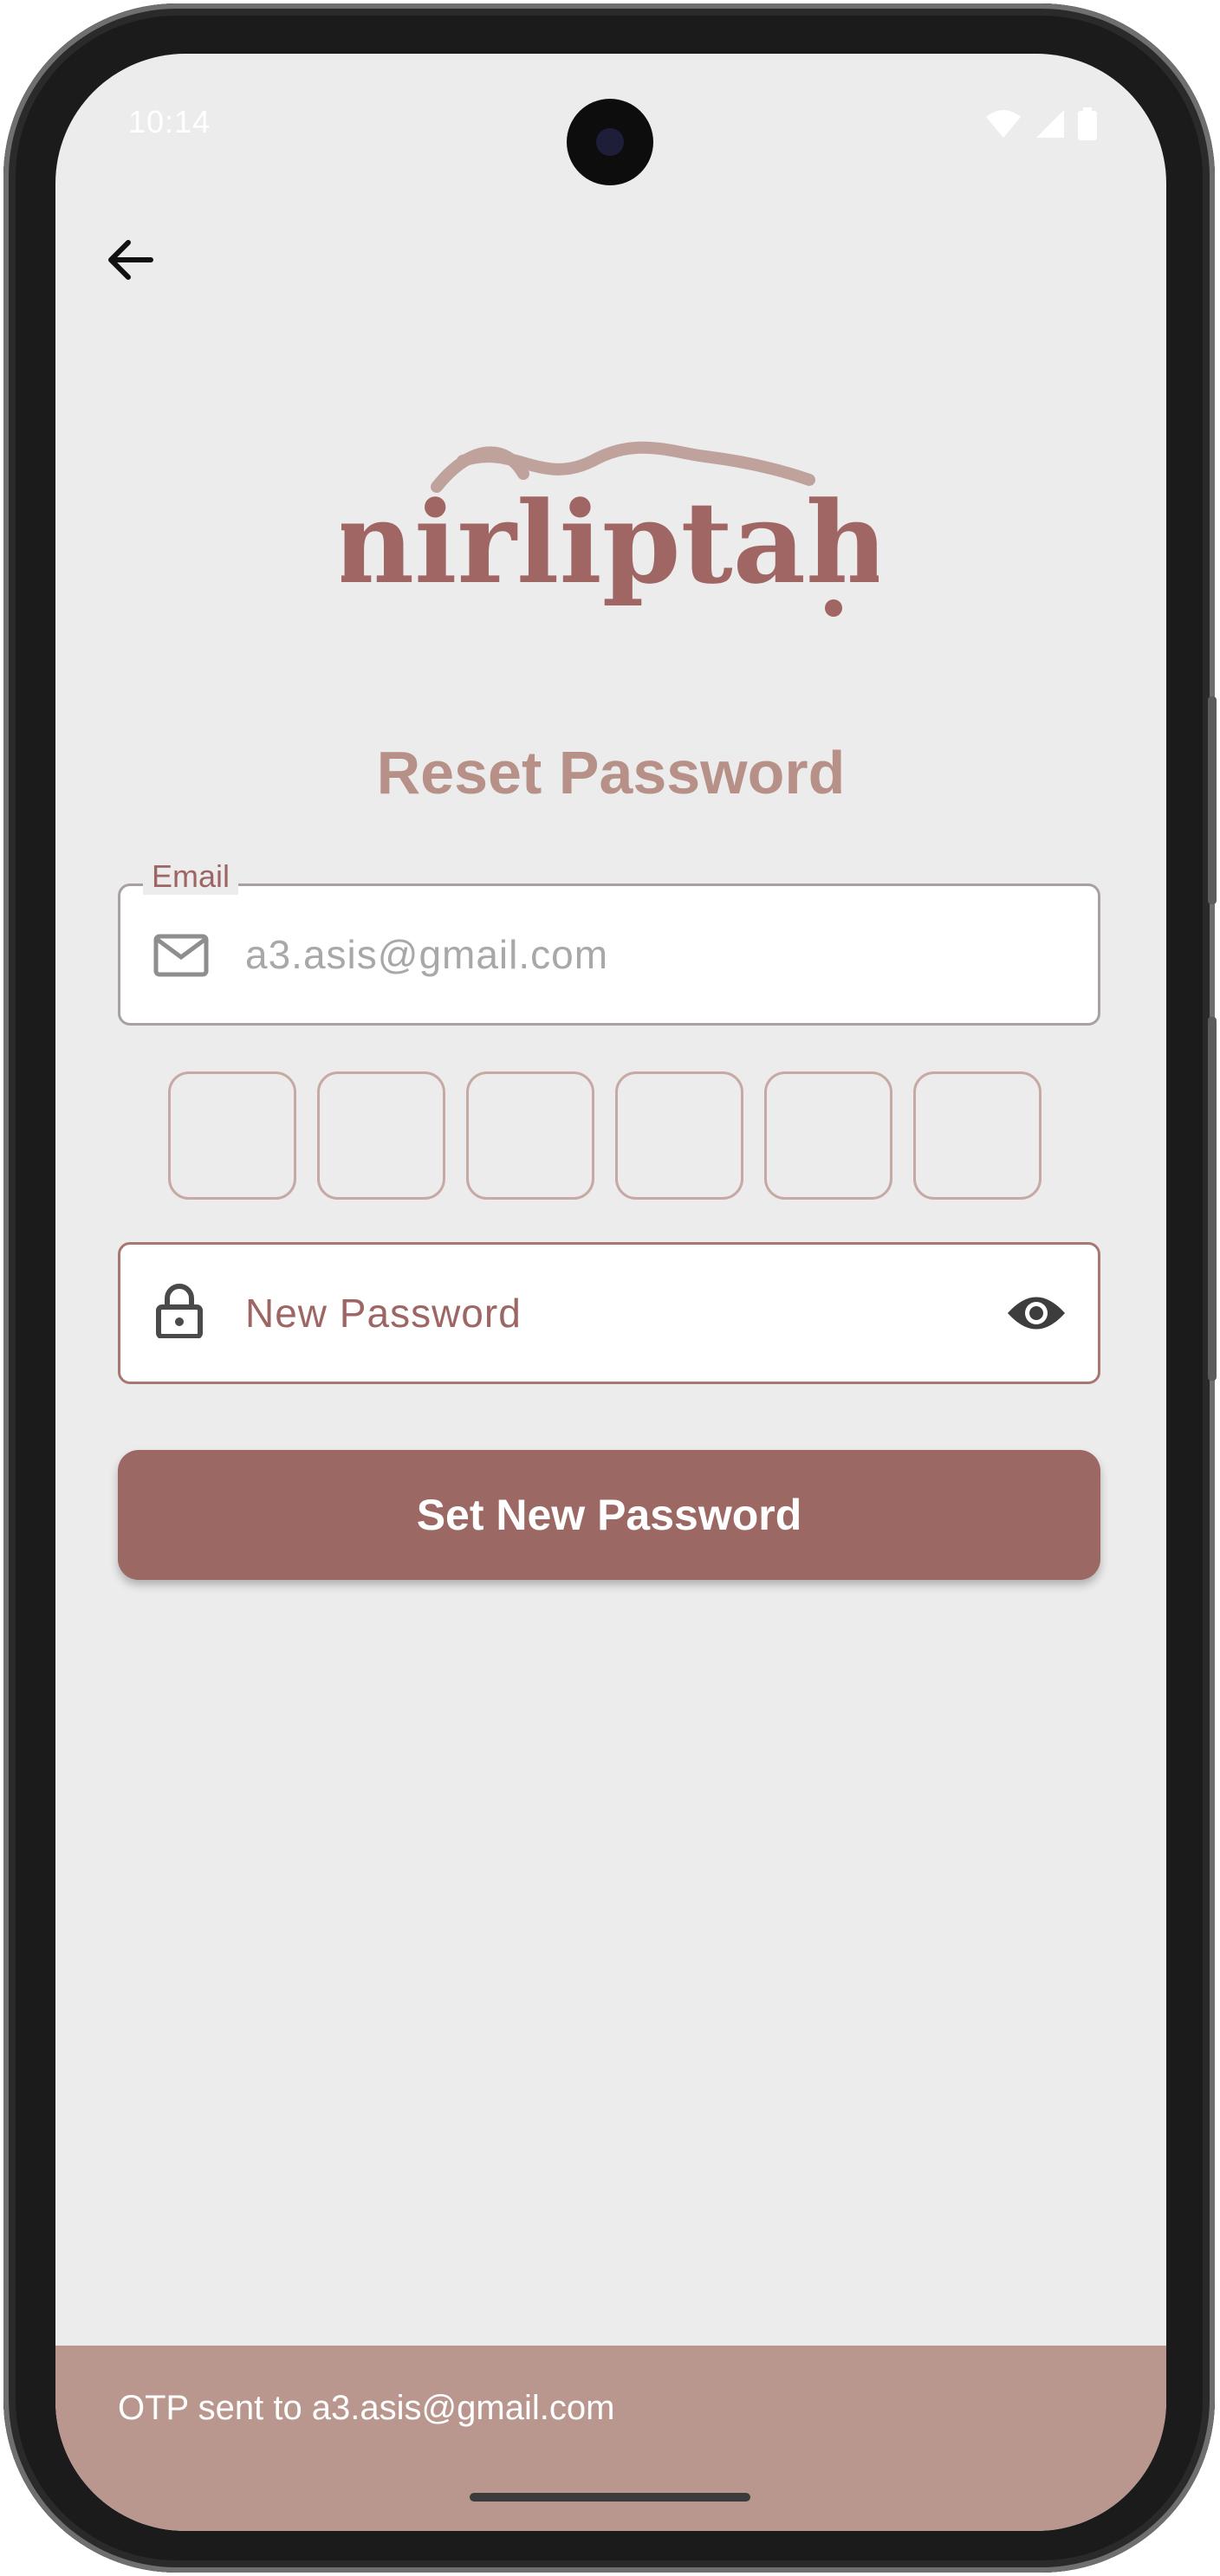 Image resolution: width=1220 pixels, height=2576 pixels. What do you see at coordinates (609, 1313) in the screenshot?
I see `new-password-field: New Password` at bounding box center [609, 1313].